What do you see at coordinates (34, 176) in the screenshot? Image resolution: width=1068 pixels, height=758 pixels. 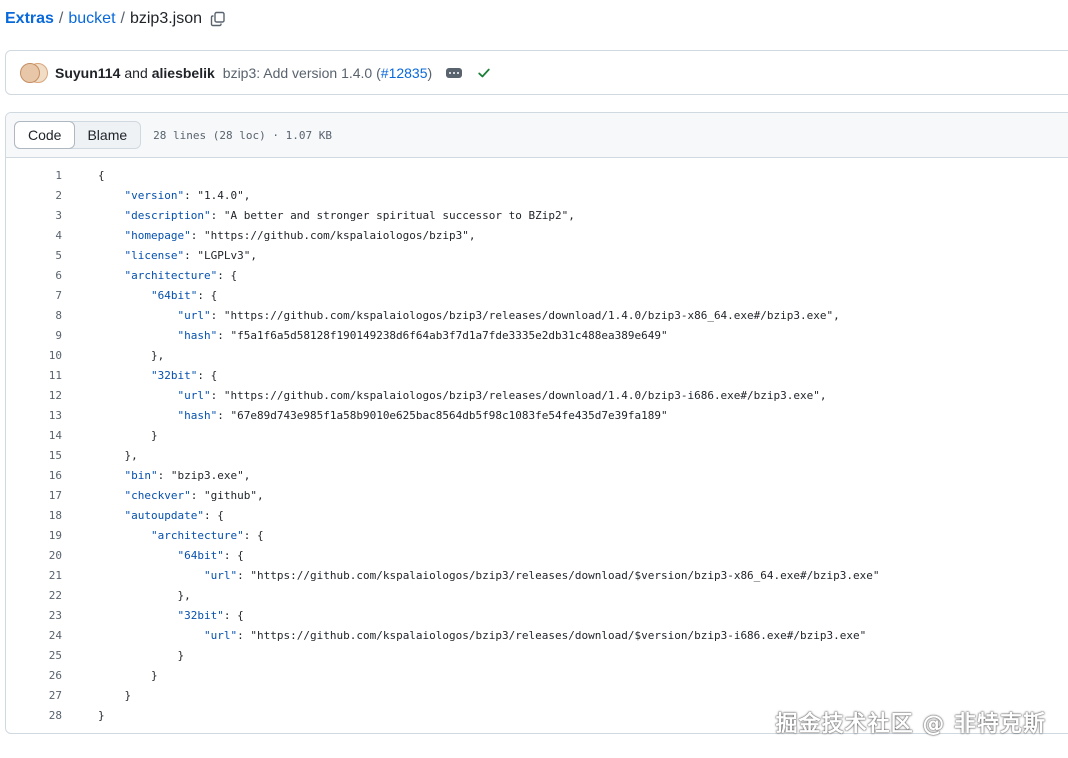 I see `line-number: 1` at bounding box center [34, 176].